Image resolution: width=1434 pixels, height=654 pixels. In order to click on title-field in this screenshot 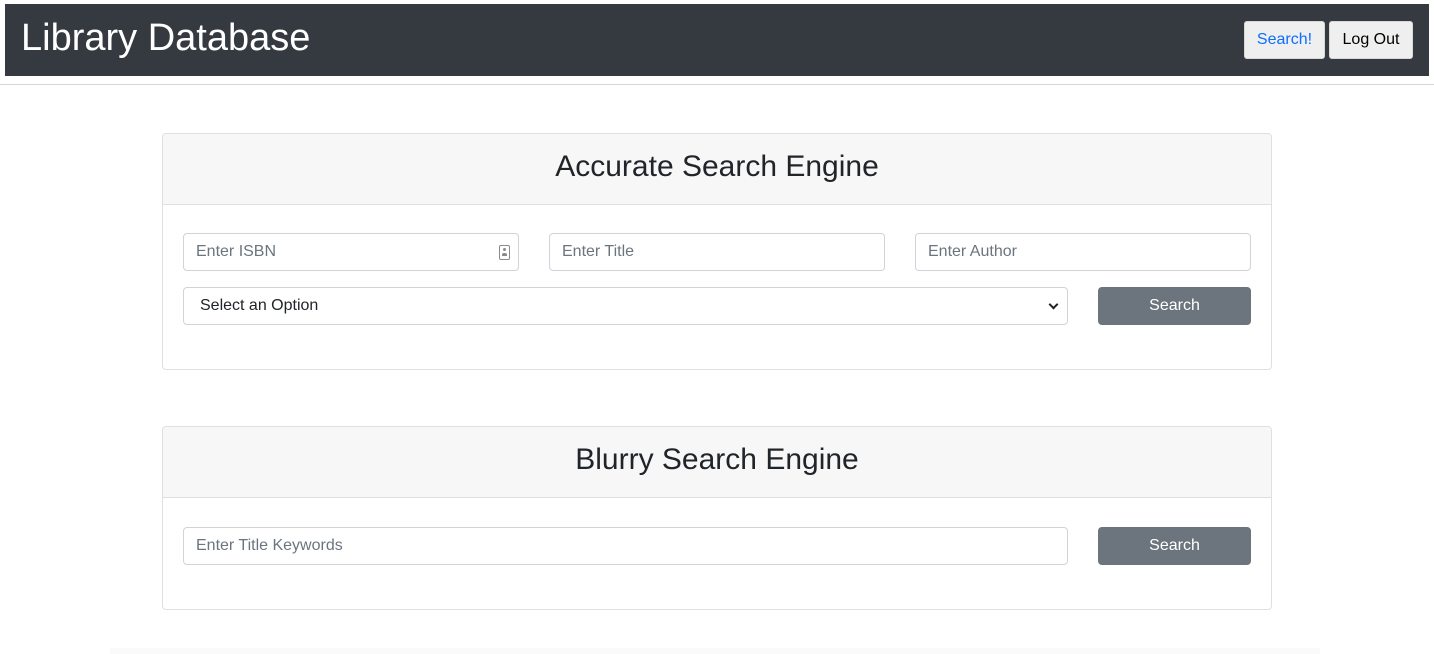, I will do `click(717, 252)`.